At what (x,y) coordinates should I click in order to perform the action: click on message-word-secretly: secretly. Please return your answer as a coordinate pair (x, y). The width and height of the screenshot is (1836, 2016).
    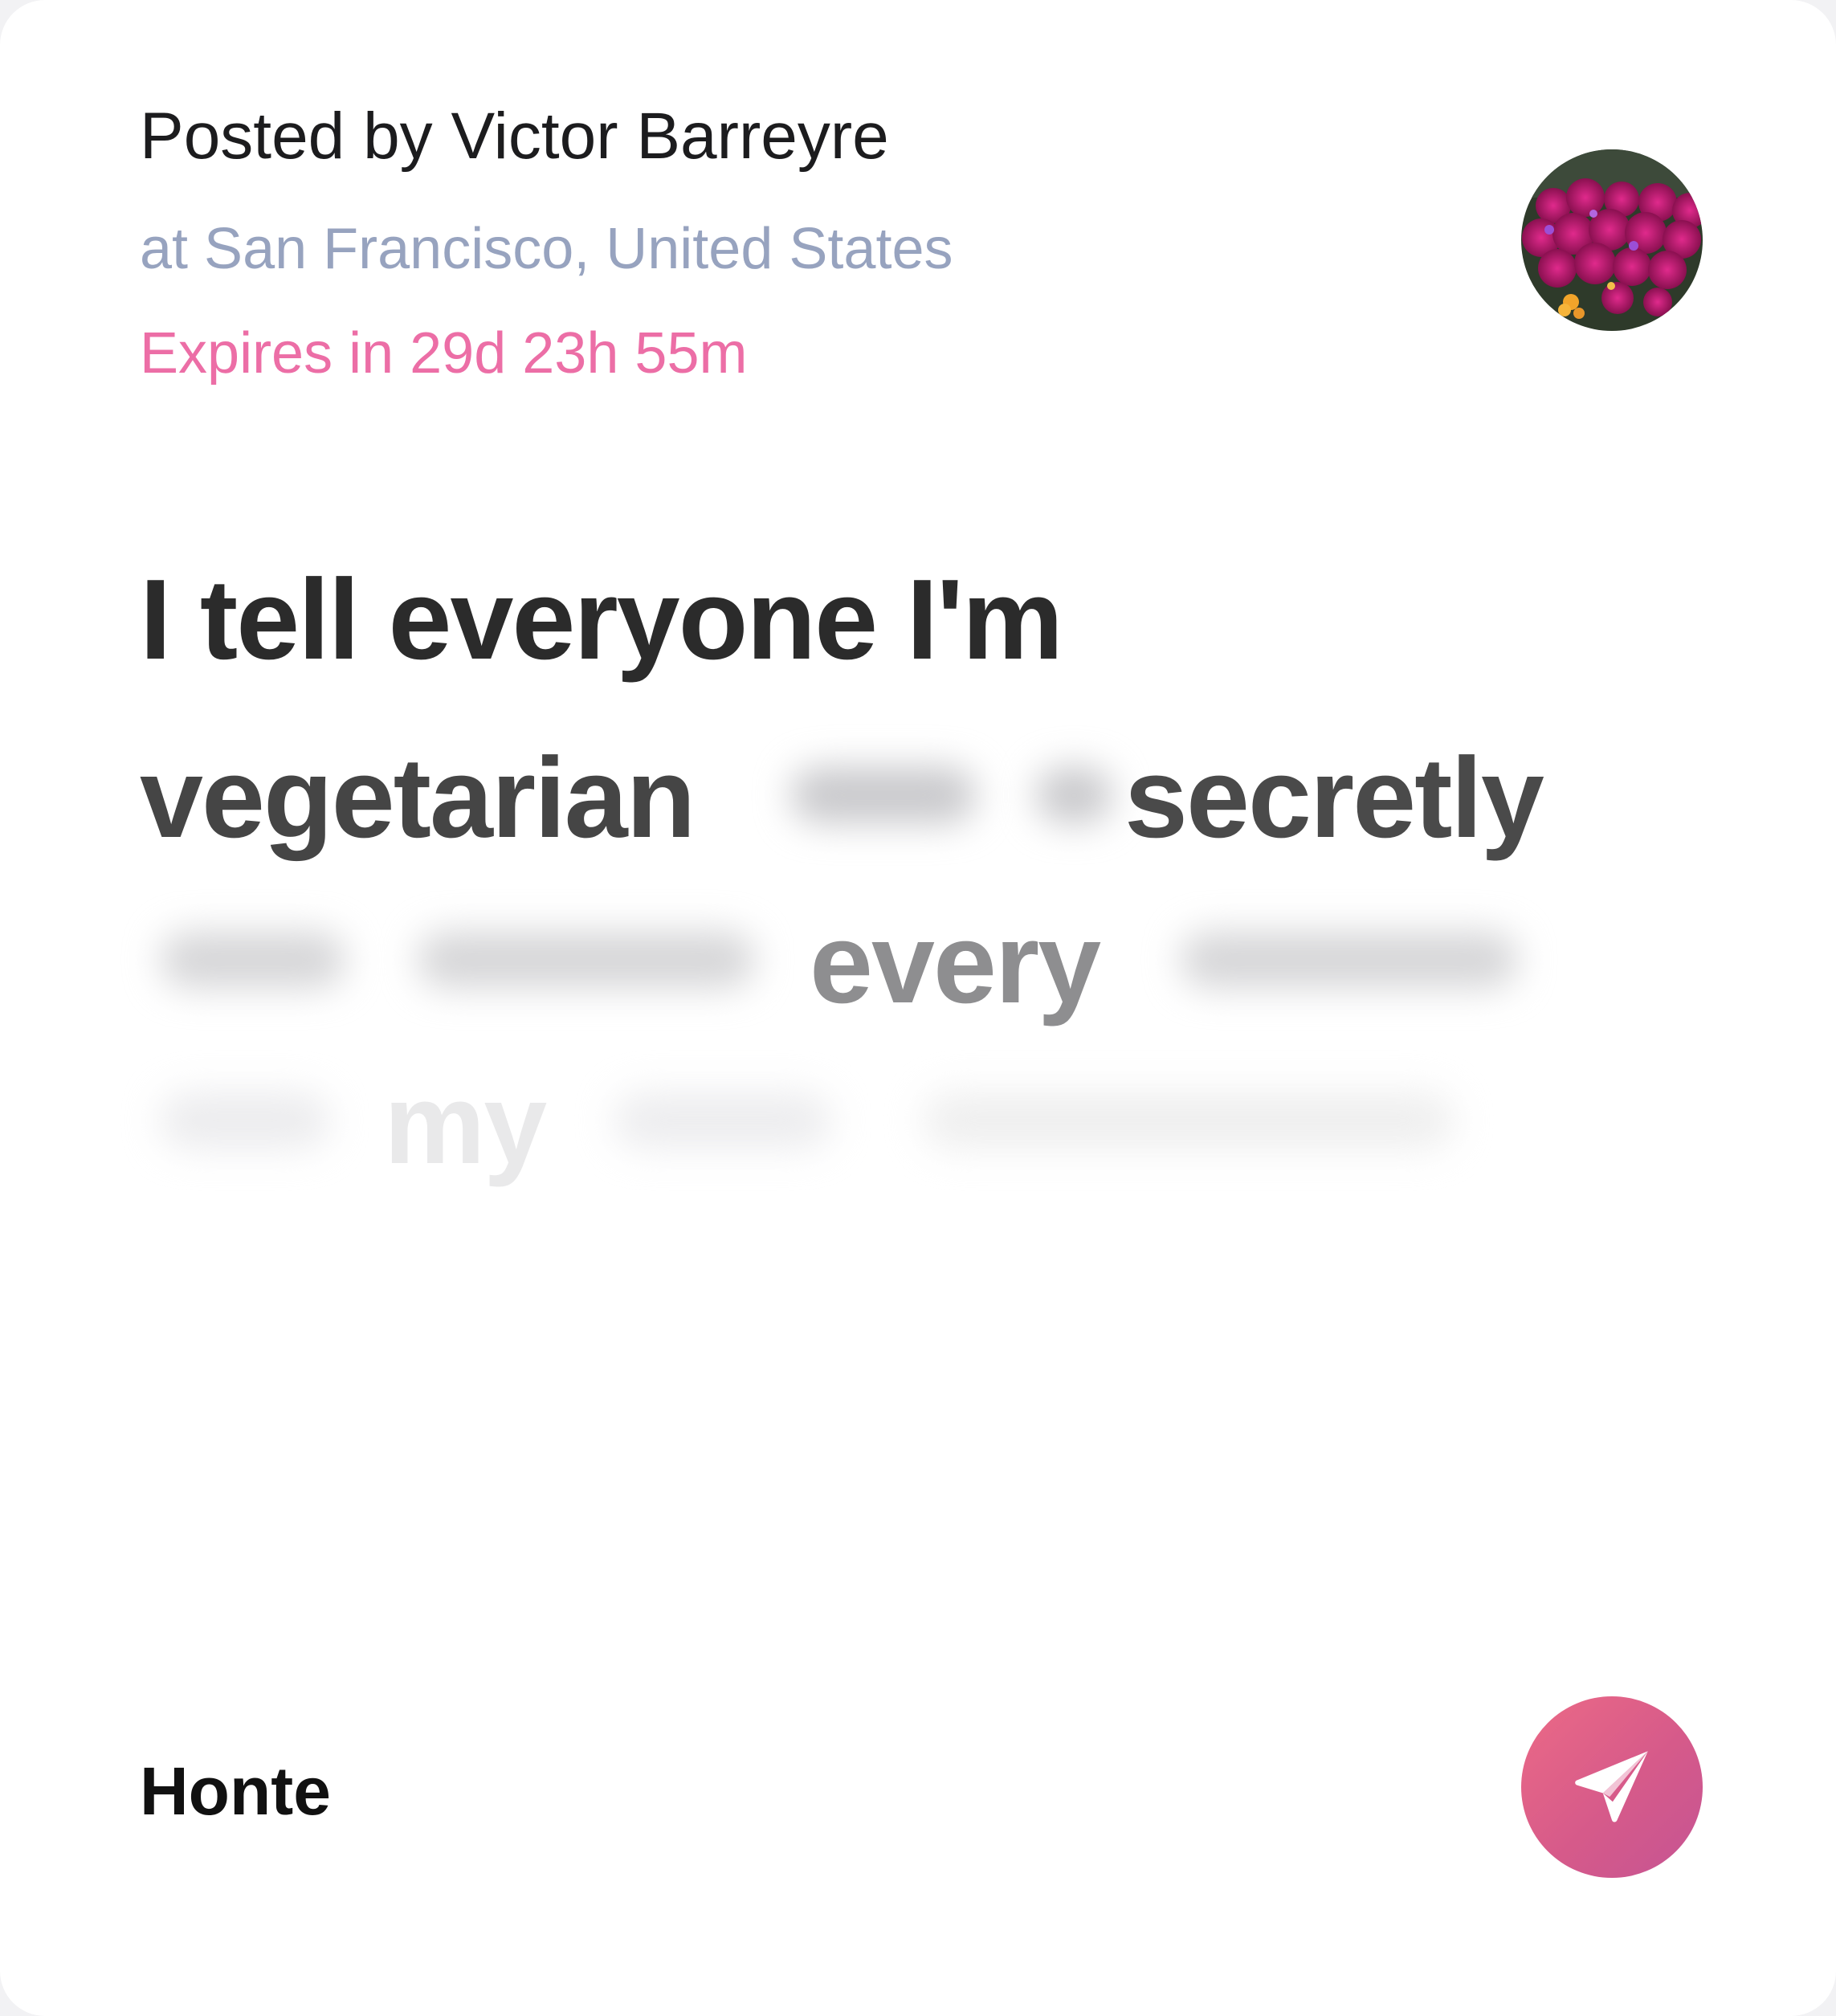
    Looking at the image, I should click on (1334, 798).